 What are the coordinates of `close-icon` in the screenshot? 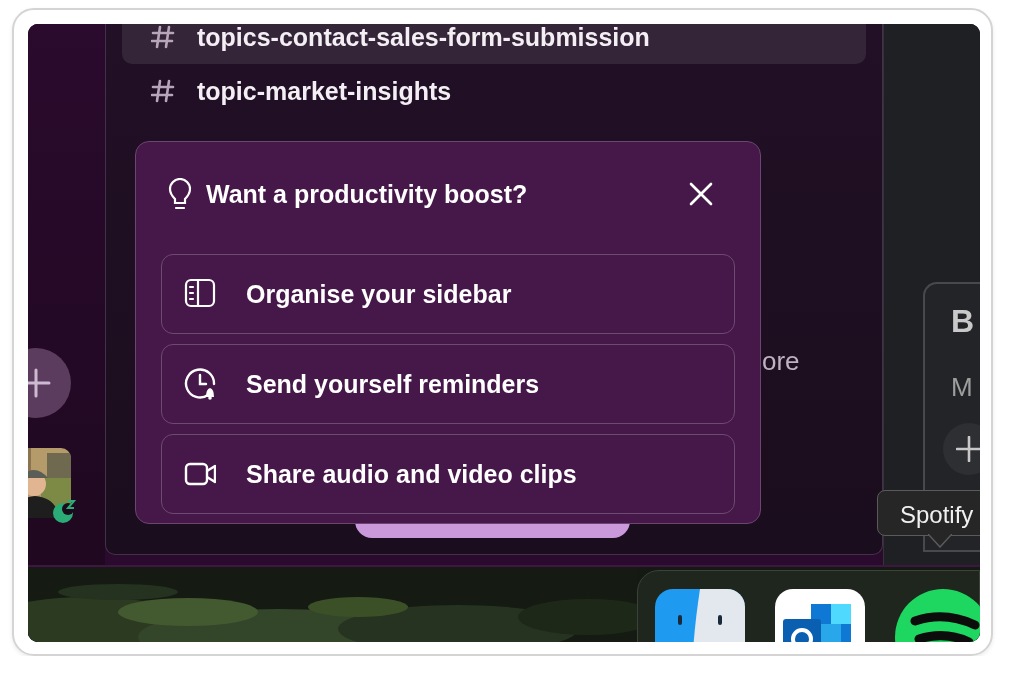 It's located at (701, 194).